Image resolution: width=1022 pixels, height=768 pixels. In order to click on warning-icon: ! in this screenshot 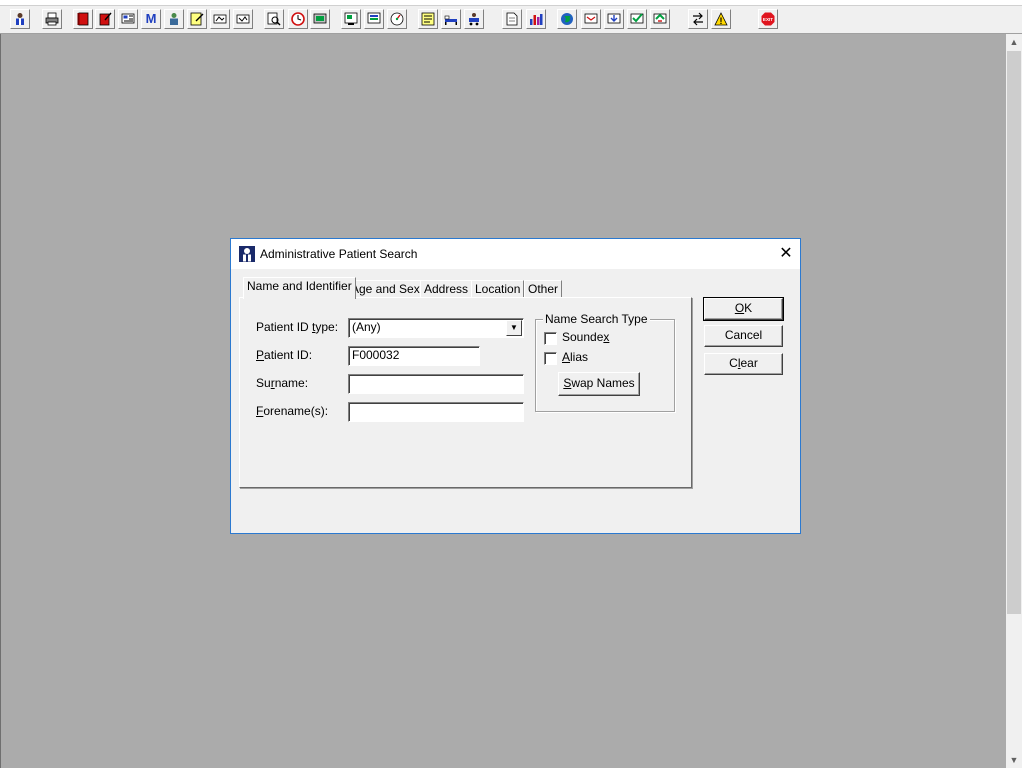, I will do `click(721, 19)`.